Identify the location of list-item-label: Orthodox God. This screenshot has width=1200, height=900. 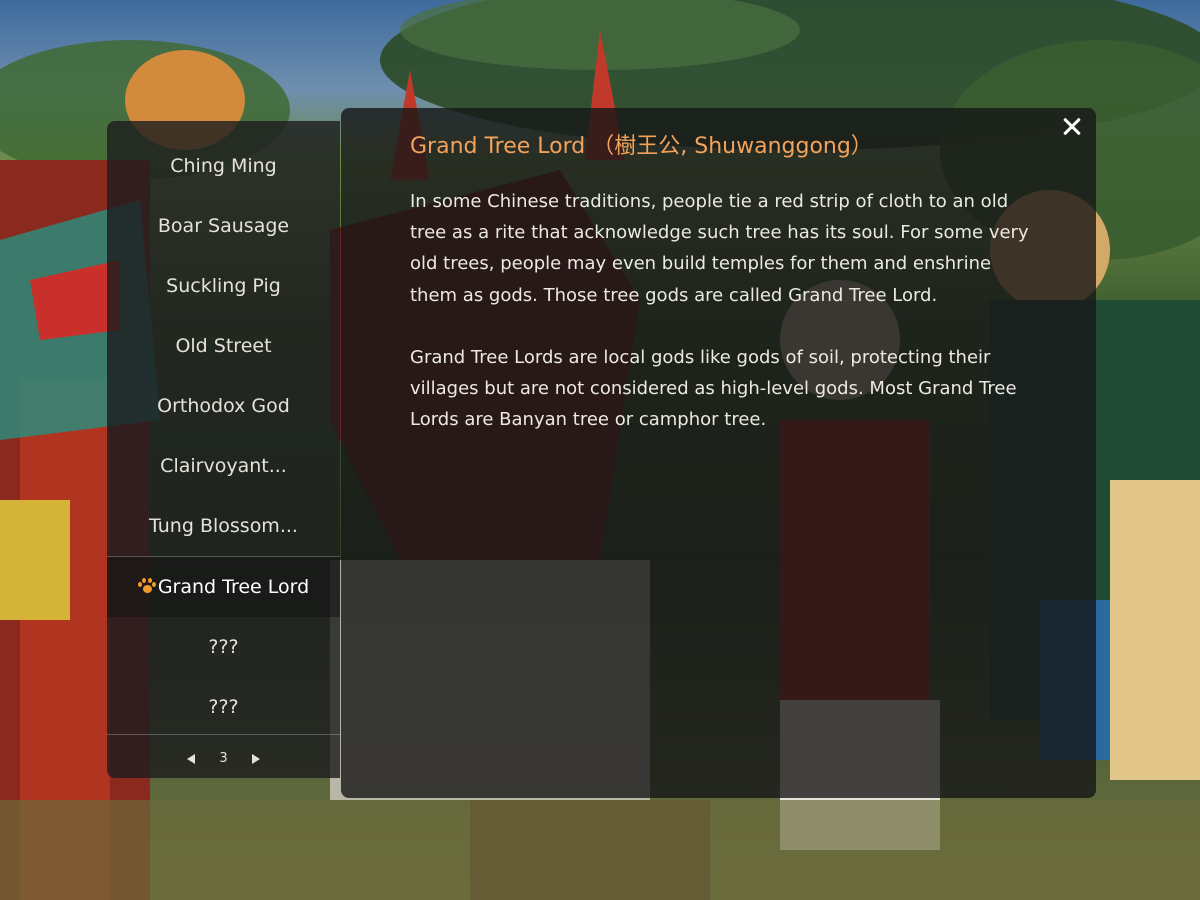
(223, 406).